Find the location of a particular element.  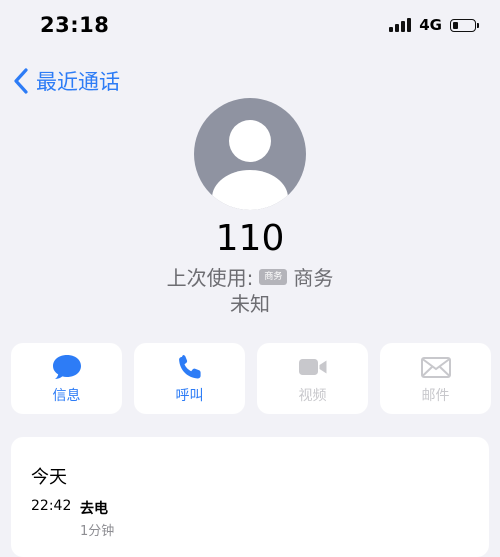

mail-label: 邮件 is located at coordinates (435, 395).